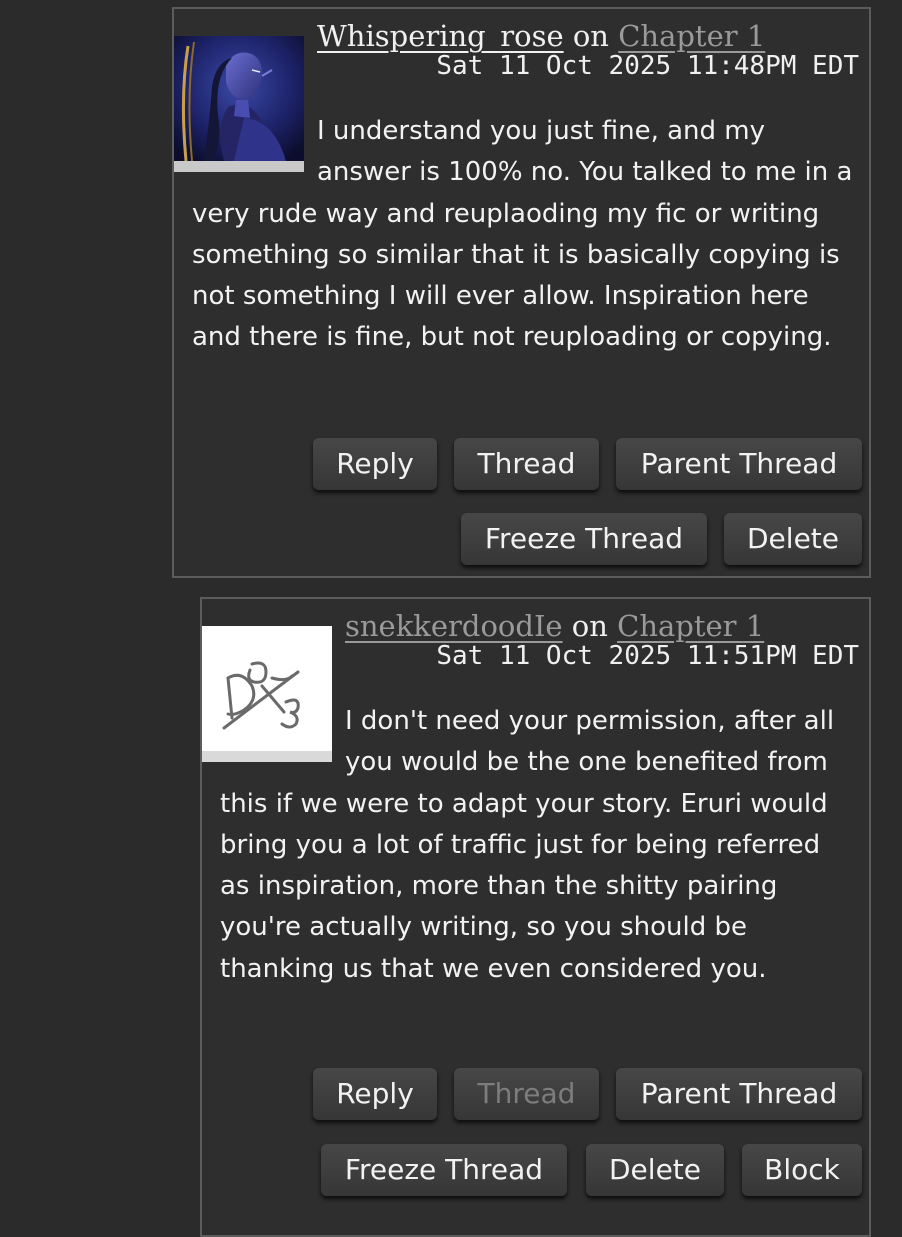 This screenshot has width=902, height=1237. What do you see at coordinates (454, 626) in the screenshot?
I see `author-link: snekkerdoodIe` at bounding box center [454, 626].